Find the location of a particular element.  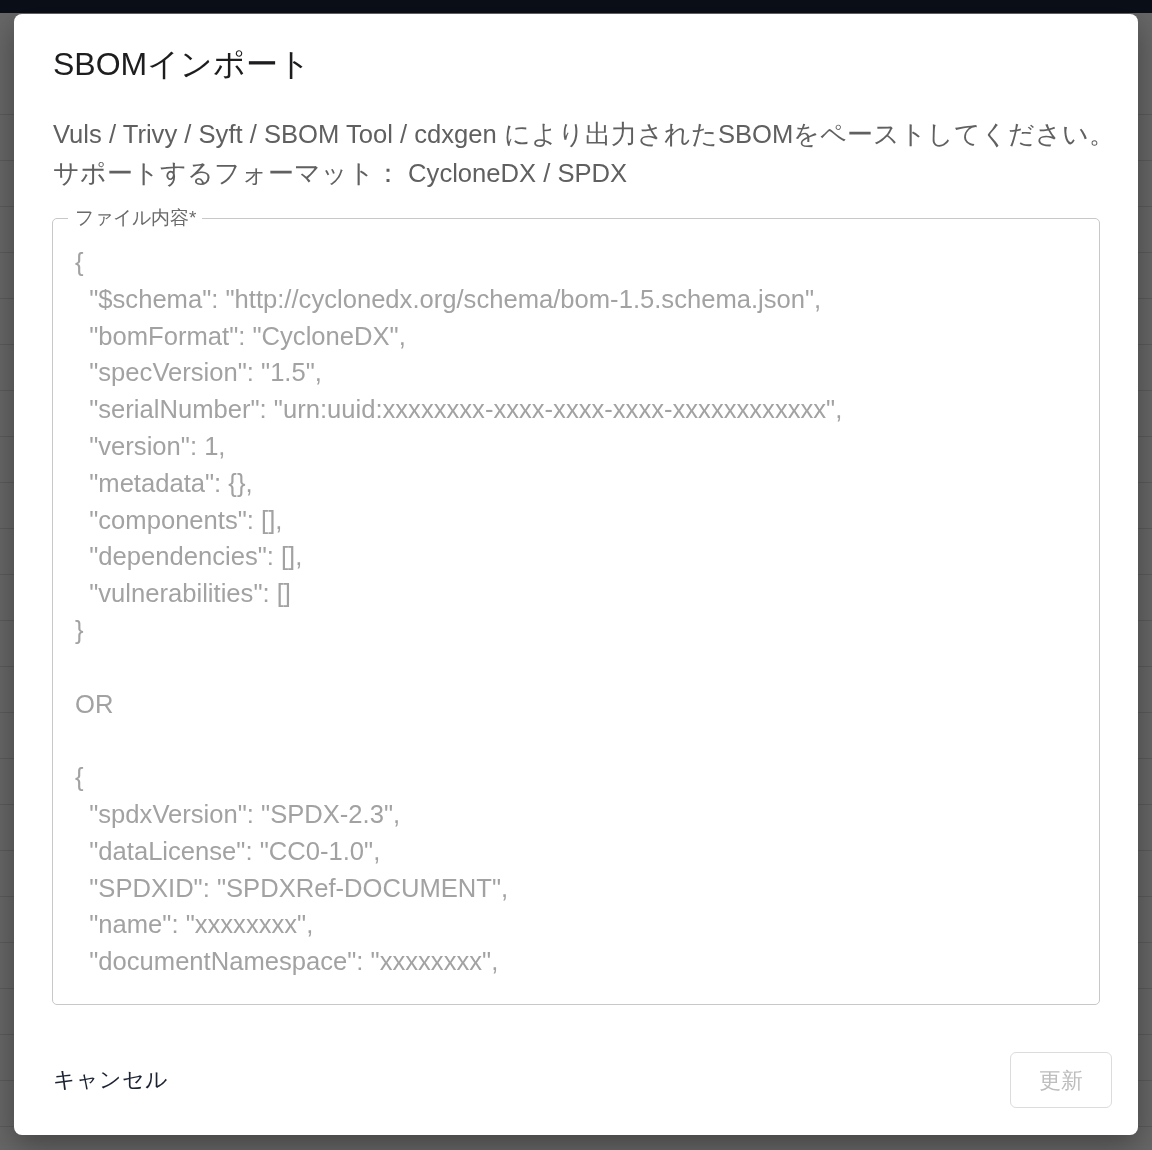

dialog-title: SBOMインポート is located at coordinates (182, 64).